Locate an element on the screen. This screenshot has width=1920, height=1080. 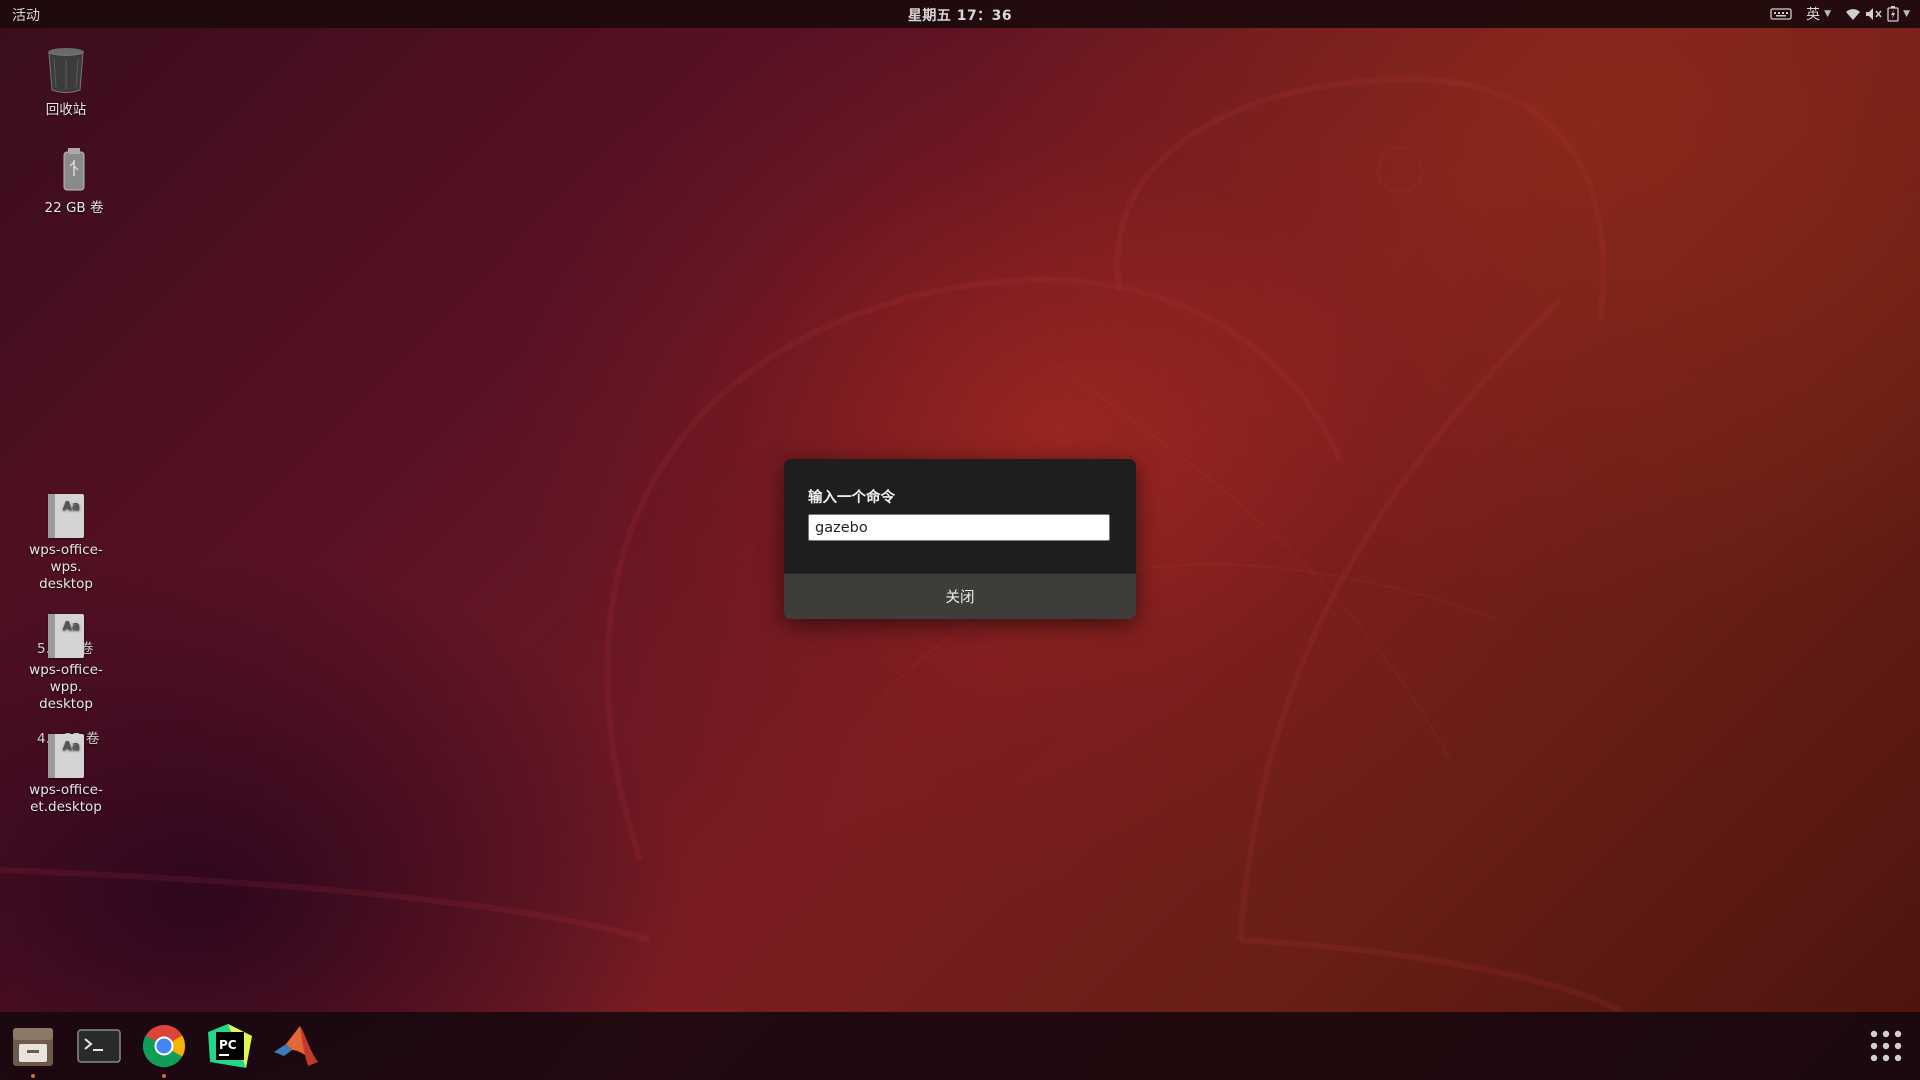
dock-item-pycharm: PC is located at coordinates (230, 1046).